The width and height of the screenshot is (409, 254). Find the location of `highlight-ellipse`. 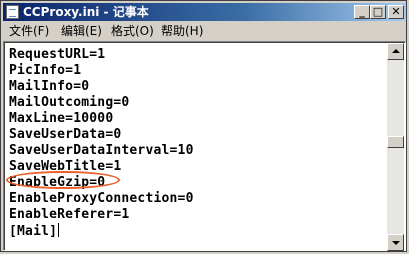

highlight-ellipse is located at coordinates (63, 180).